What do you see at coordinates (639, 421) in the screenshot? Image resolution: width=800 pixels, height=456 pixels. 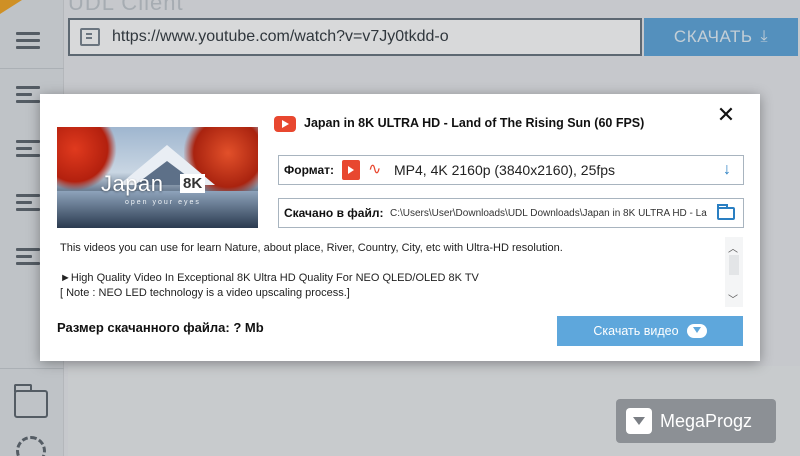 I see `watermark-logo-icon` at bounding box center [639, 421].